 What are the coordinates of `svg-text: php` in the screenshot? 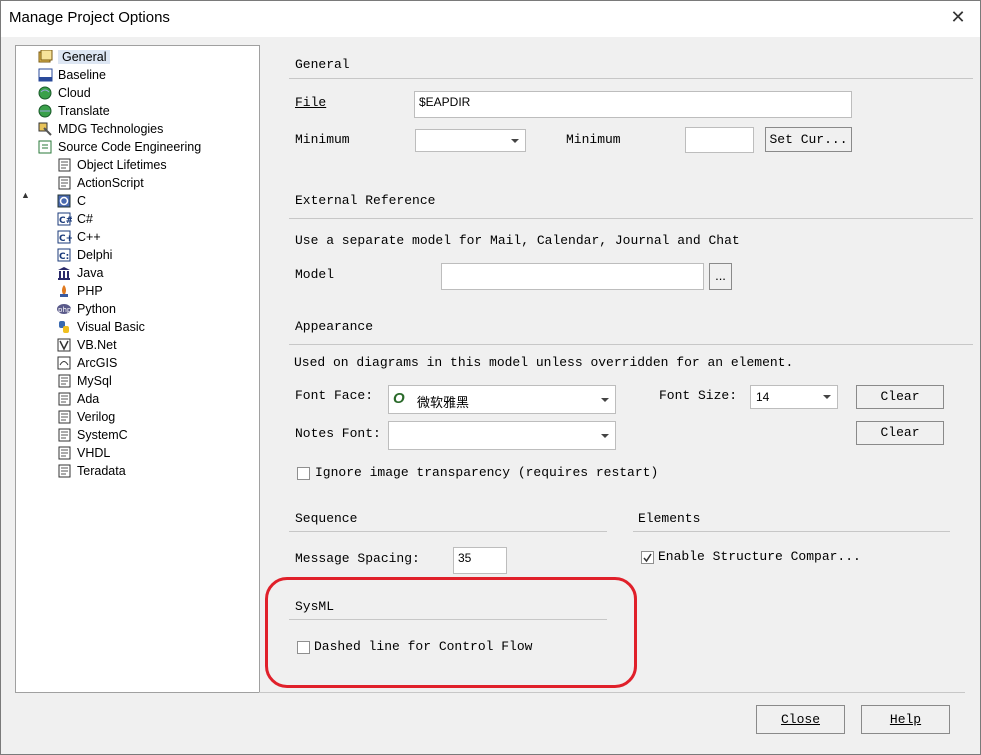 It's located at (65, 310).